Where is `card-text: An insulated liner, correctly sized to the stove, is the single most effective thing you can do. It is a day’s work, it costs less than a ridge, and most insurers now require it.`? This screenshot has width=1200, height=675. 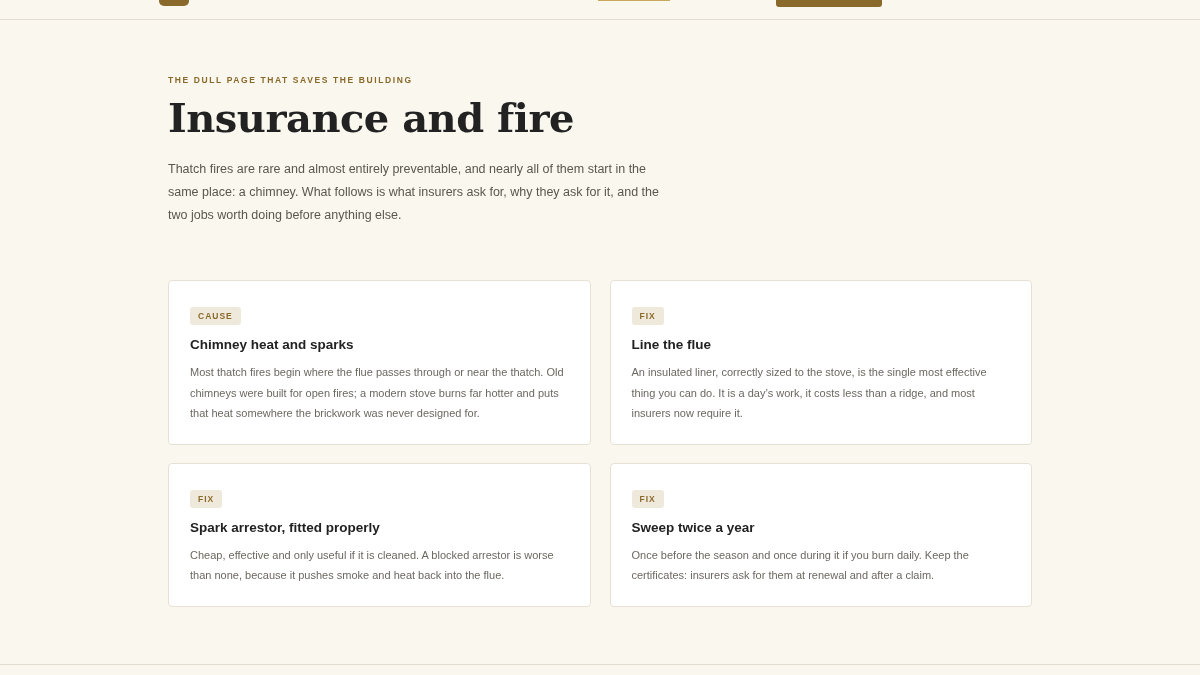
card-text: An insulated liner, correctly sized to the stove, is the single most effective thing you can do. It is a day’s work, it costs less than a ridge, and most insurers now require it. is located at coordinates (809, 393).